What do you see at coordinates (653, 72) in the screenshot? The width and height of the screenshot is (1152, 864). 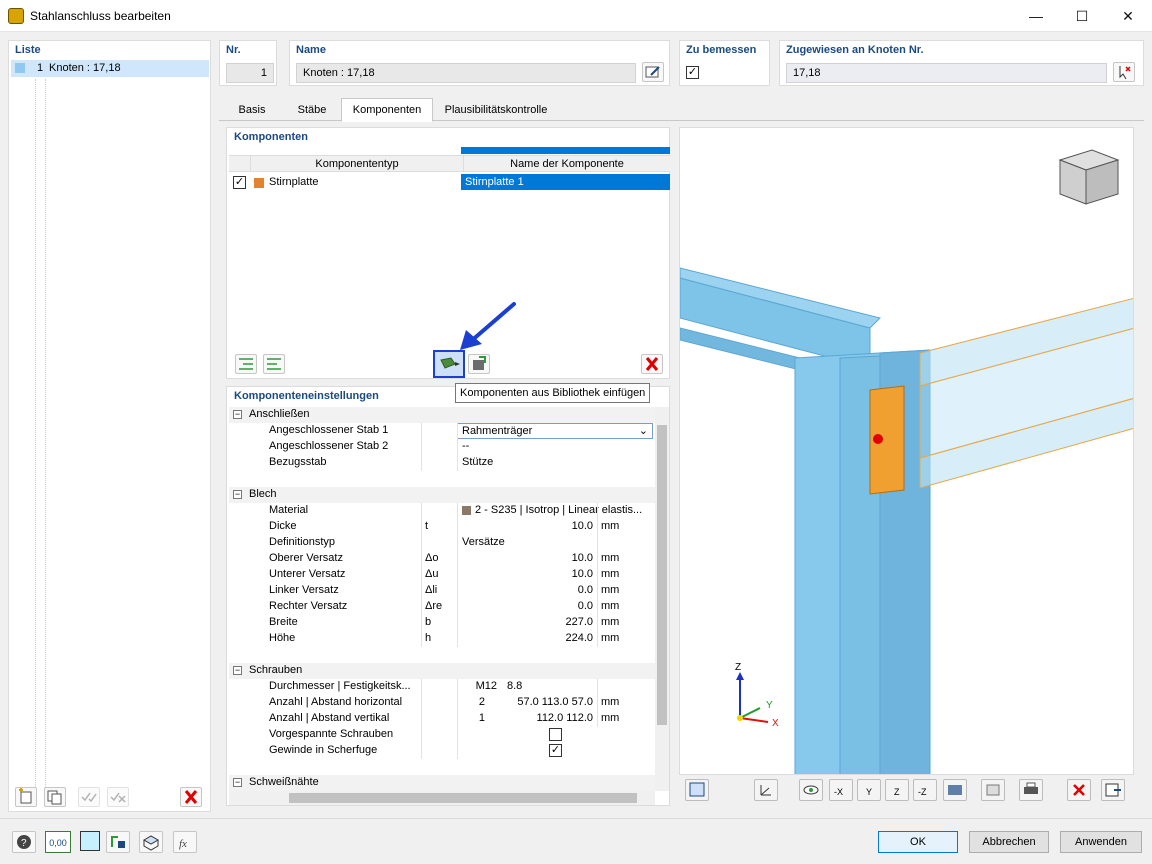 I see `edit-name-icon` at bounding box center [653, 72].